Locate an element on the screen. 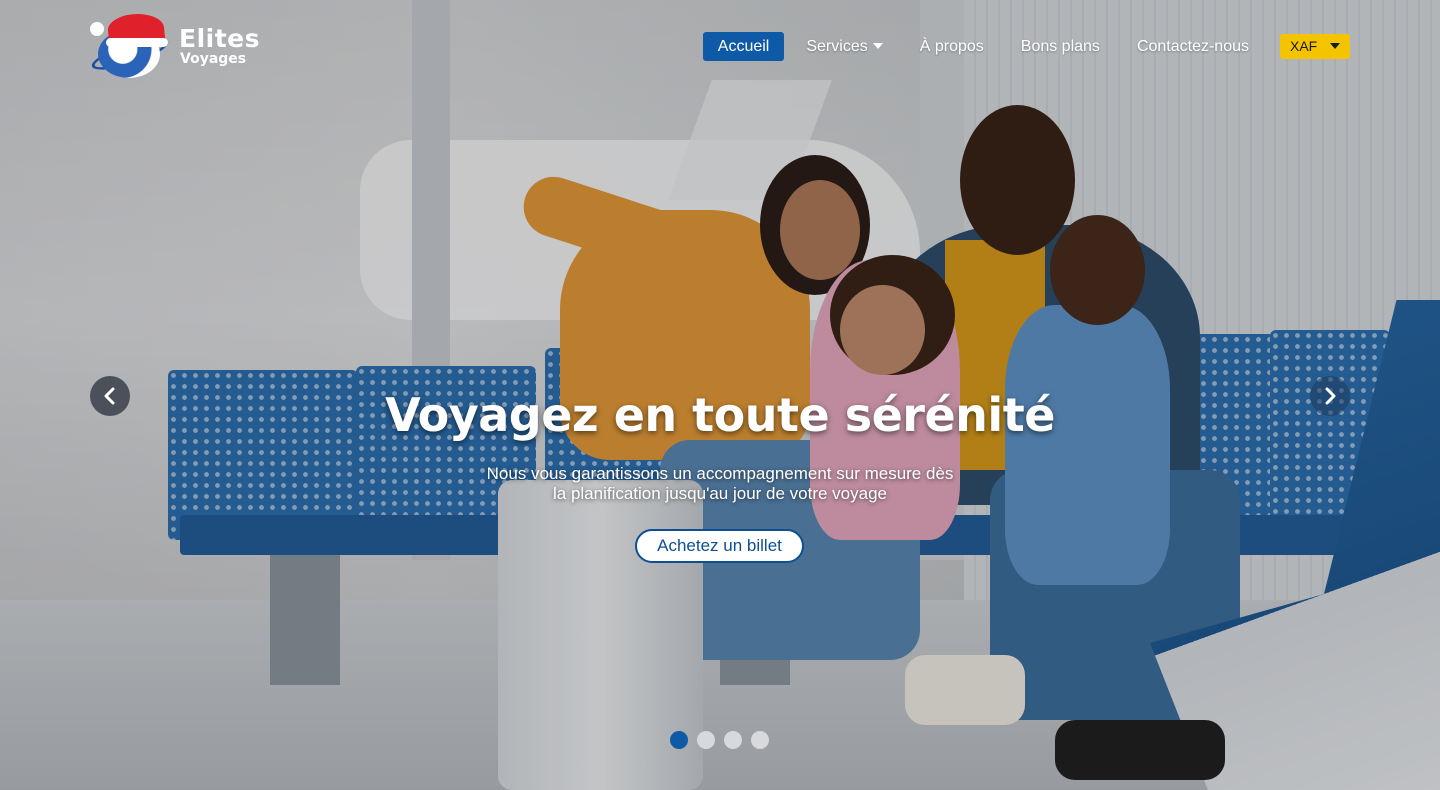  nav-item-a-propos: À propos is located at coordinates (952, 46).